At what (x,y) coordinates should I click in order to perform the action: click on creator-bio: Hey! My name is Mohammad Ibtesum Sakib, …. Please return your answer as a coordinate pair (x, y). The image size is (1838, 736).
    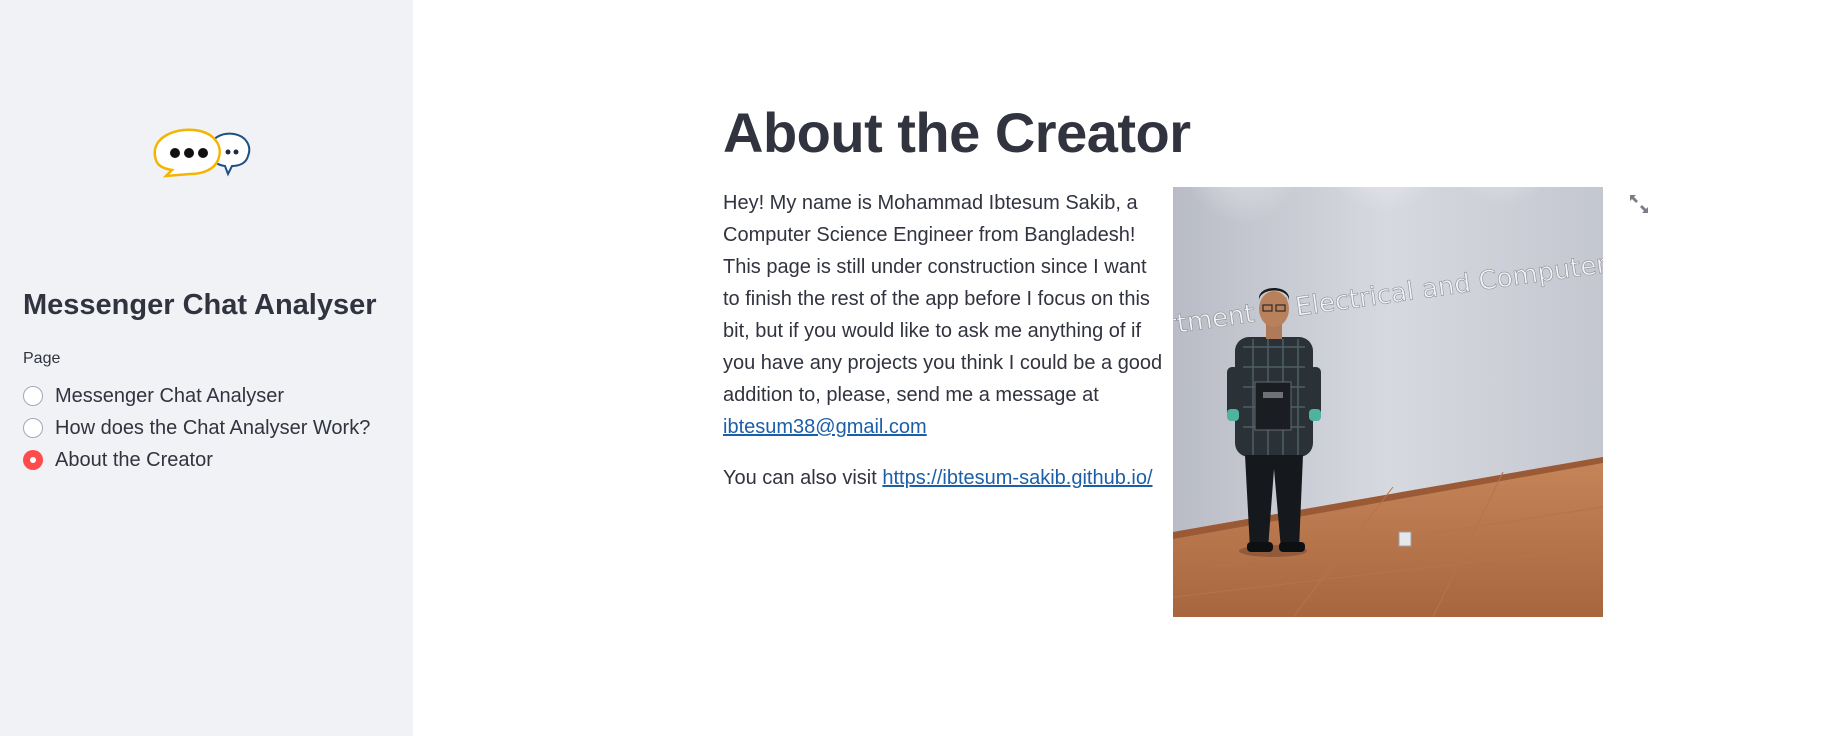
    Looking at the image, I should click on (943, 315).